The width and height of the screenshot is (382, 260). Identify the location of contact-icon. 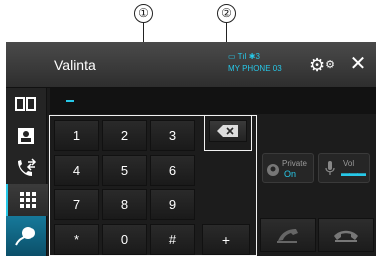
(26, 136).